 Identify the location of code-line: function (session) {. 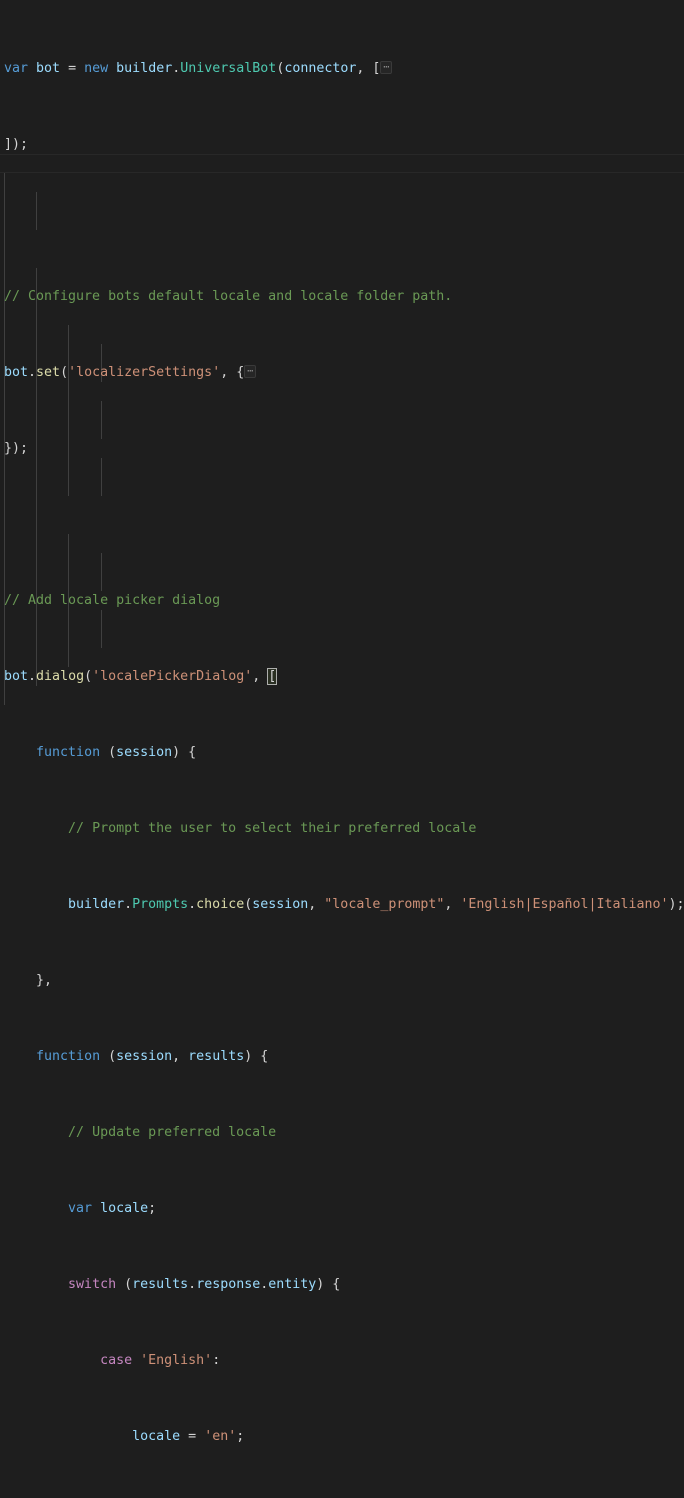
(344, 752).